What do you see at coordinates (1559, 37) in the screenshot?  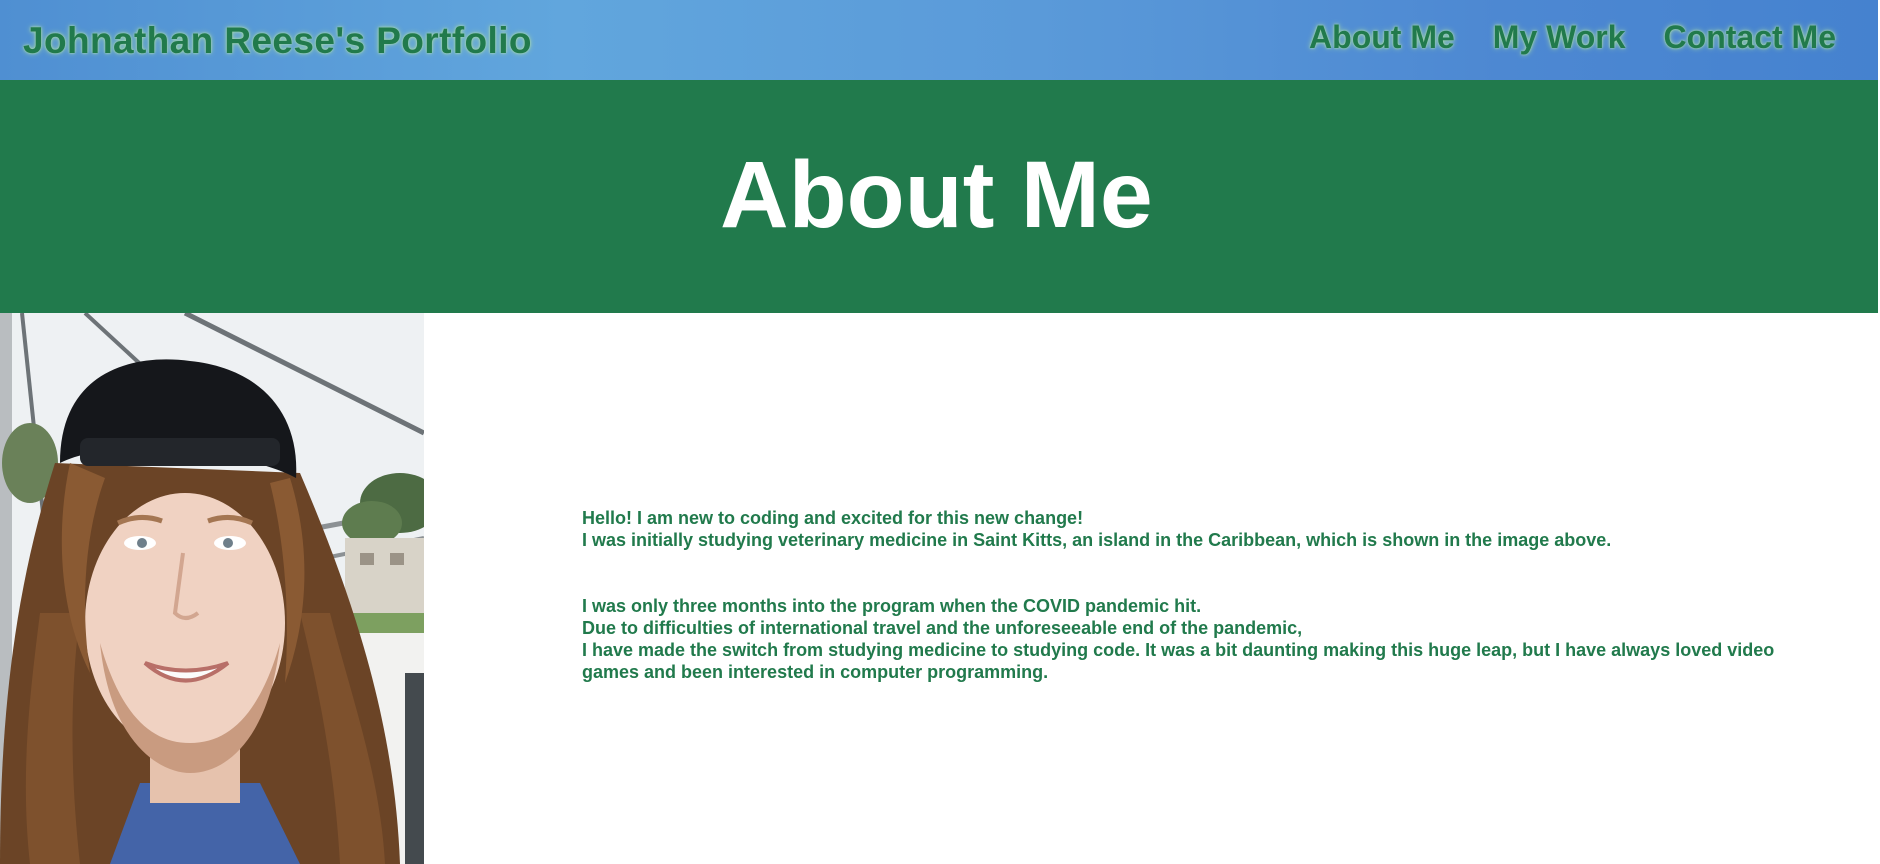 I see `nav-link-my-work: My Work` at bounding box center [1559, 37].